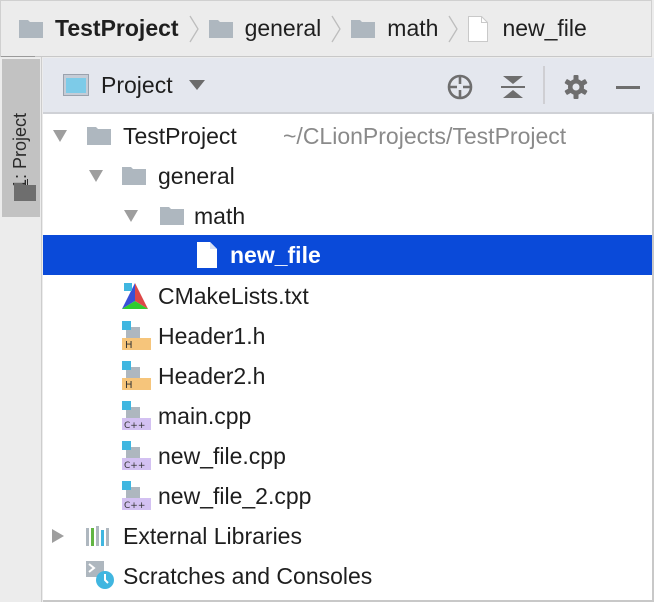  Describe the element at coordinates (347, 296) in the screenshot. I see `tree-node-cmakelists: CMakeLists.txt` at that location.